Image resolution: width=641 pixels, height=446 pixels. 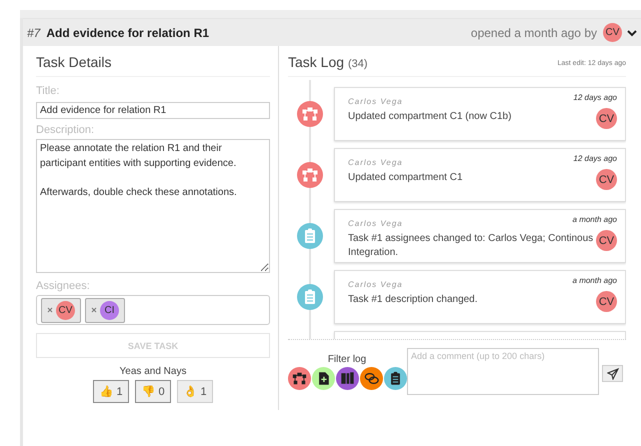 I want to click on reaction-button: 👍 1, so click(x=111, y=391).